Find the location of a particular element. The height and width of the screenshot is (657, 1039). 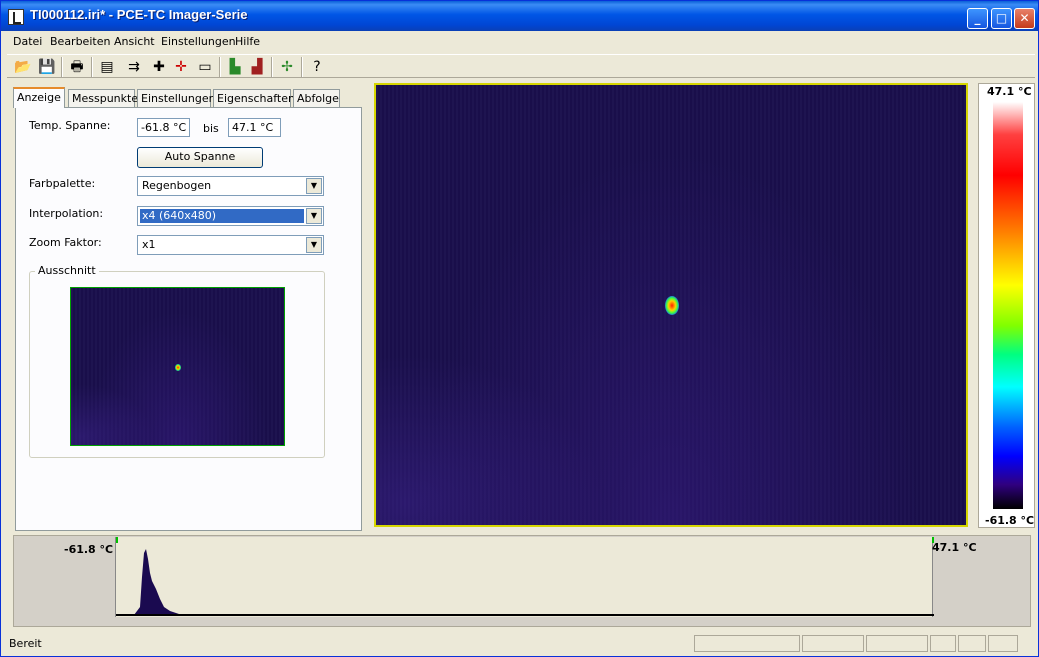

menu-ansicht: Ansicht is located at coordinates (134, 41).